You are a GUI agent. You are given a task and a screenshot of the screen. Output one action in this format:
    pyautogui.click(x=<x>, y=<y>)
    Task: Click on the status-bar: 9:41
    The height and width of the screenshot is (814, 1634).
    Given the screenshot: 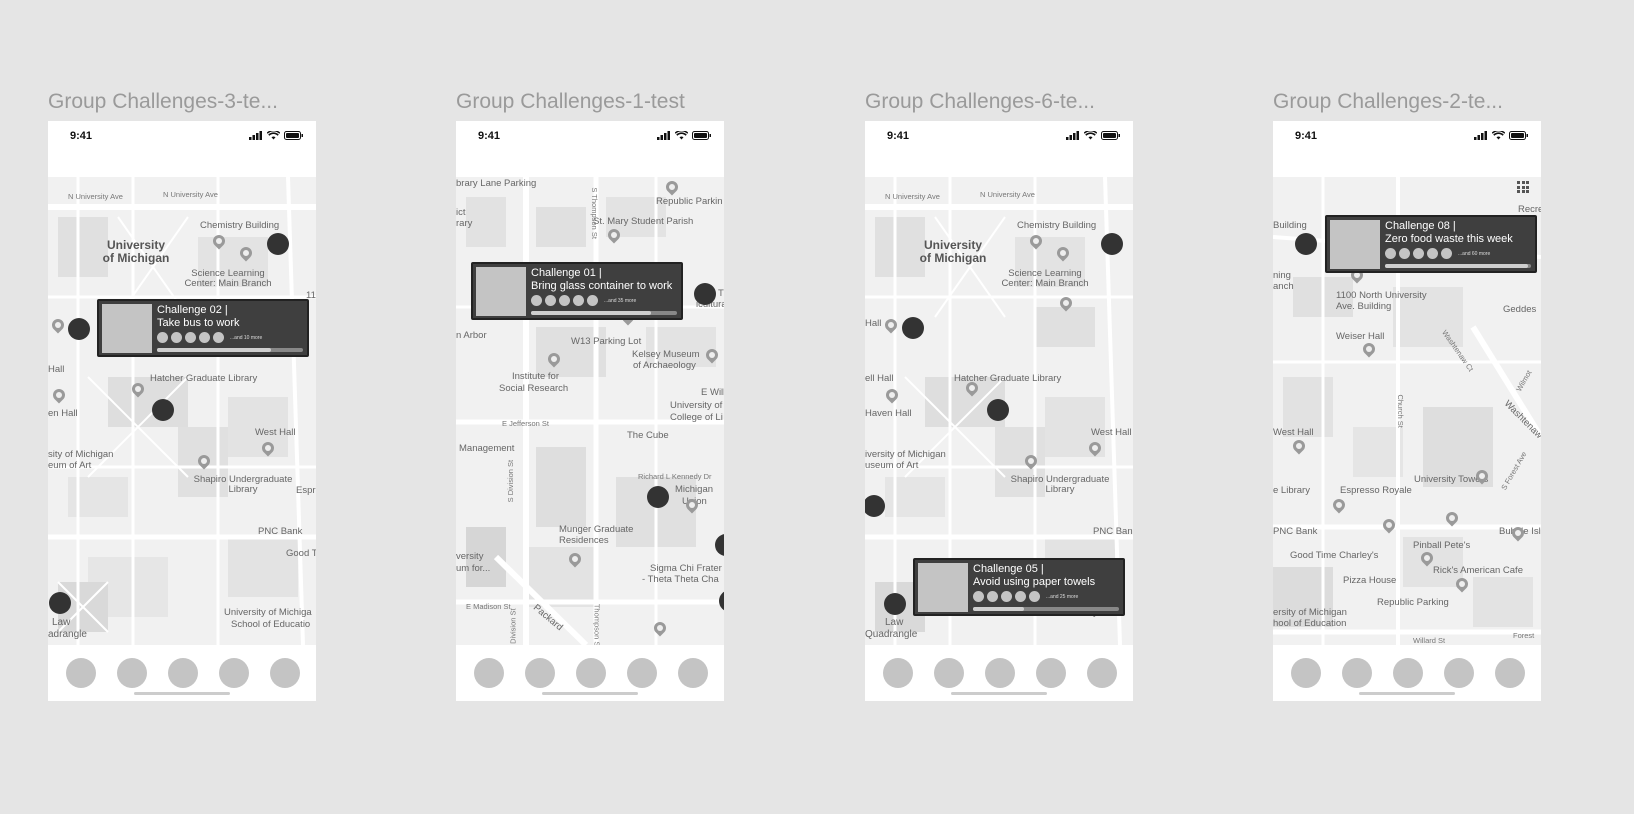 What is the action you would take?
    pyautogui.click(x=182, y=149)
    